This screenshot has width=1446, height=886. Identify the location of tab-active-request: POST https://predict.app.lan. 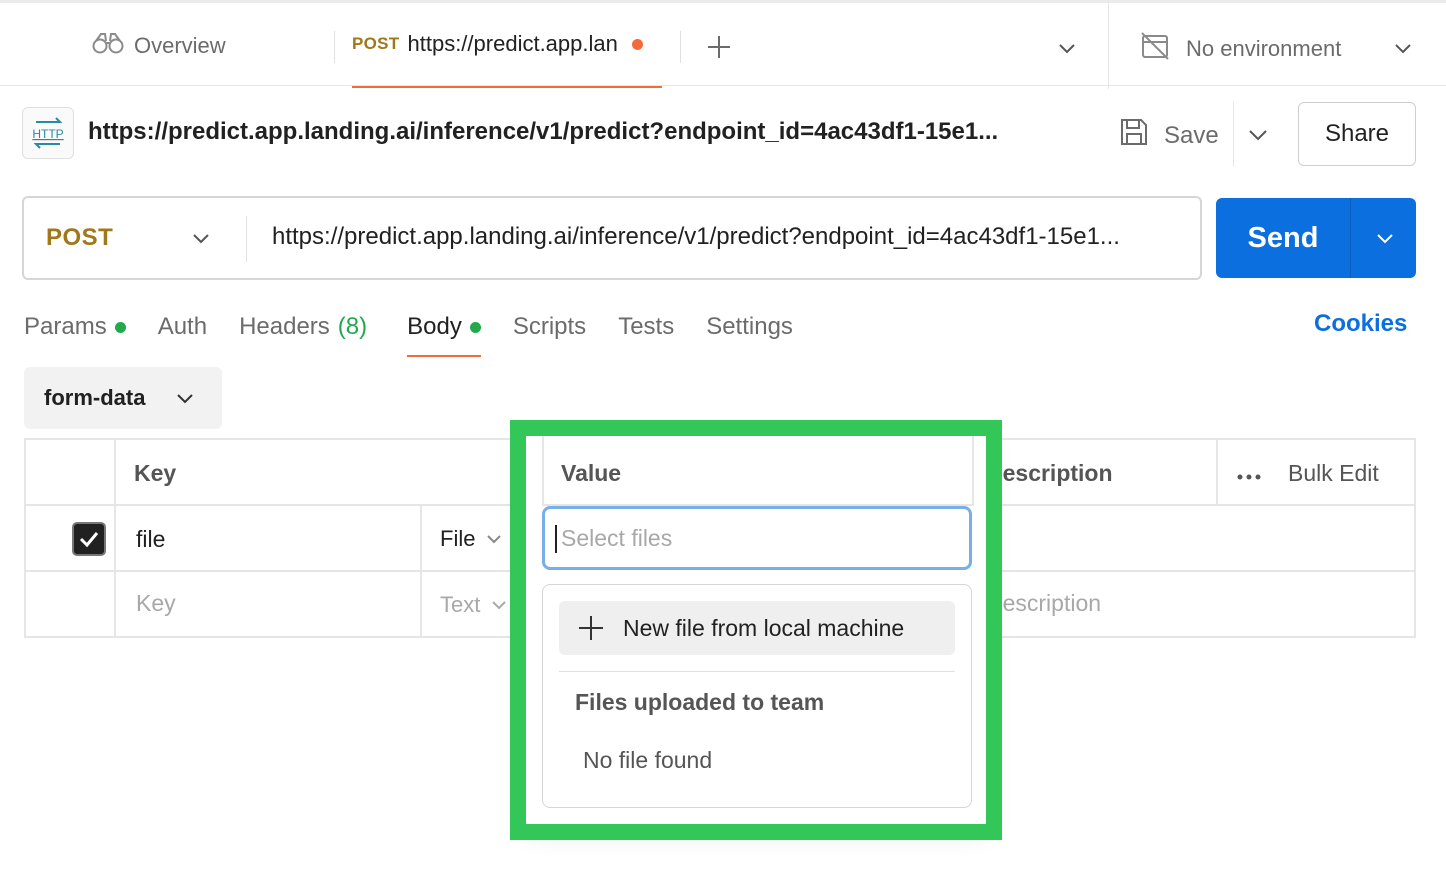
(507, 59).